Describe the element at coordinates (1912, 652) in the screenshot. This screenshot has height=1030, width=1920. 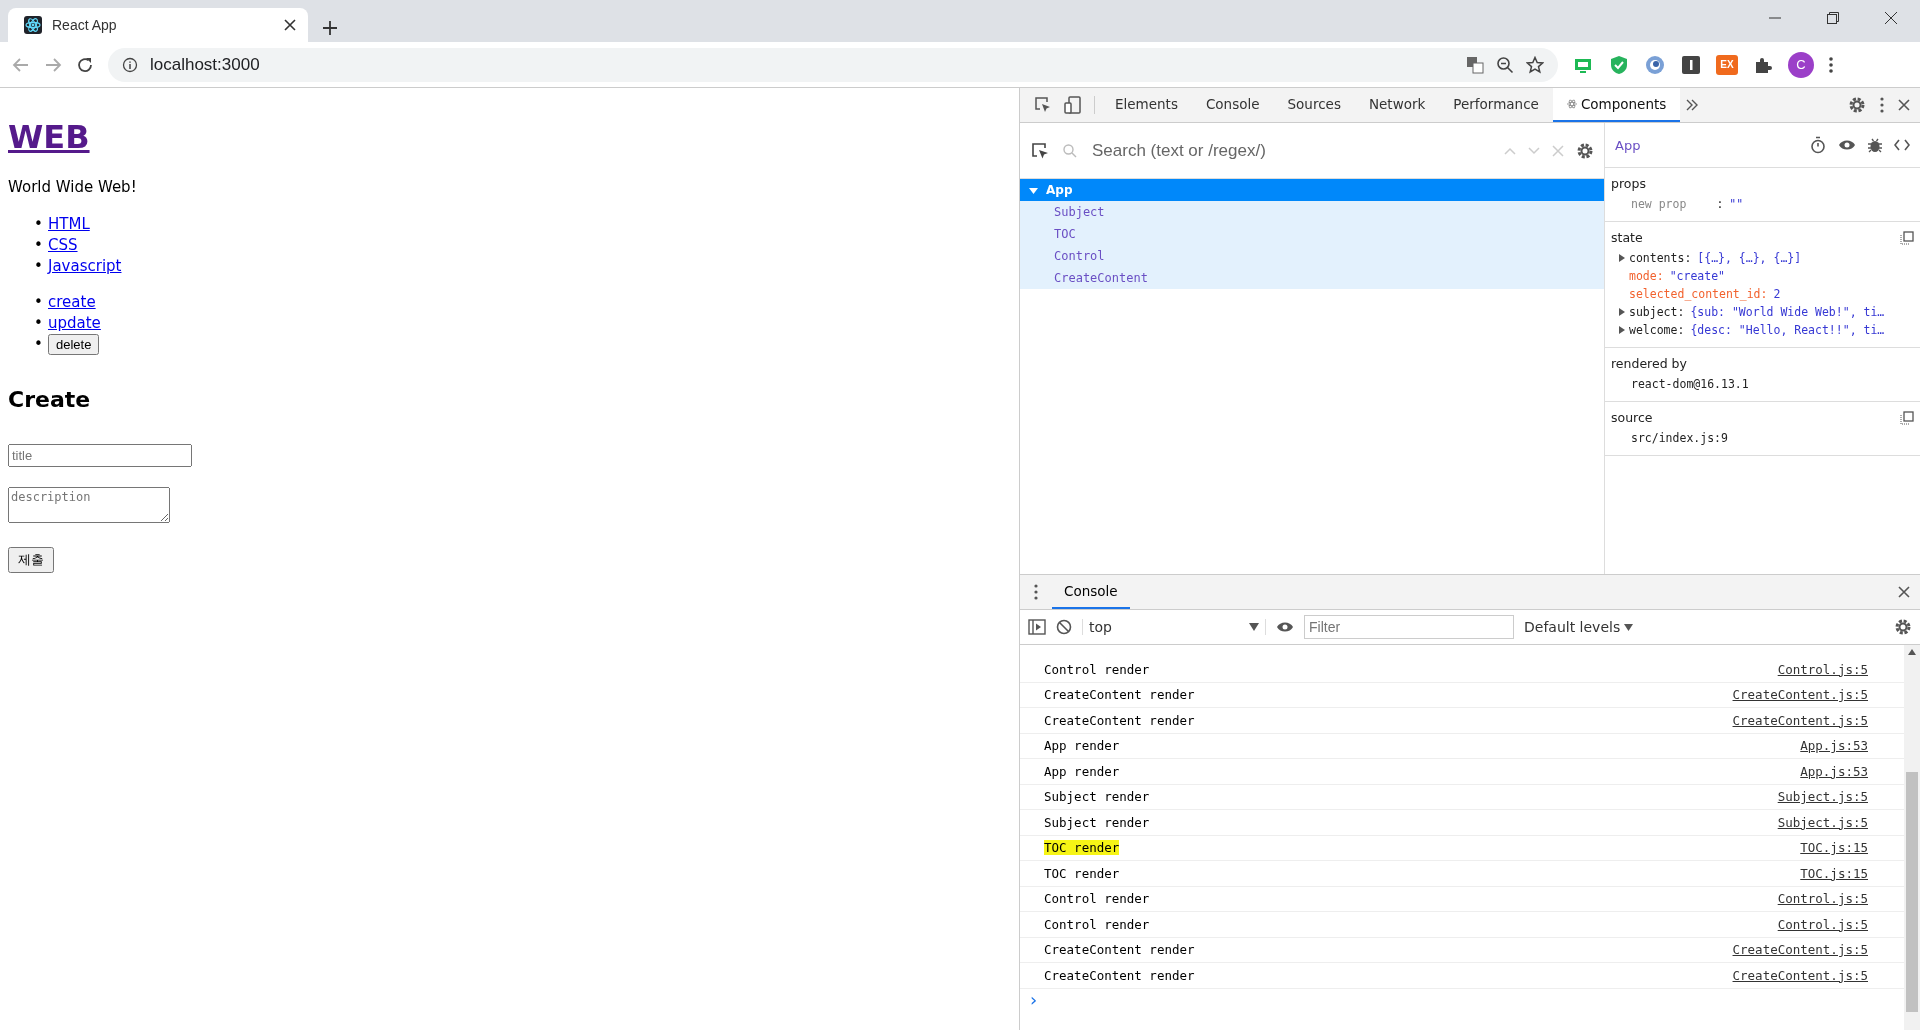
I see `scroll-up-icon` at that location.